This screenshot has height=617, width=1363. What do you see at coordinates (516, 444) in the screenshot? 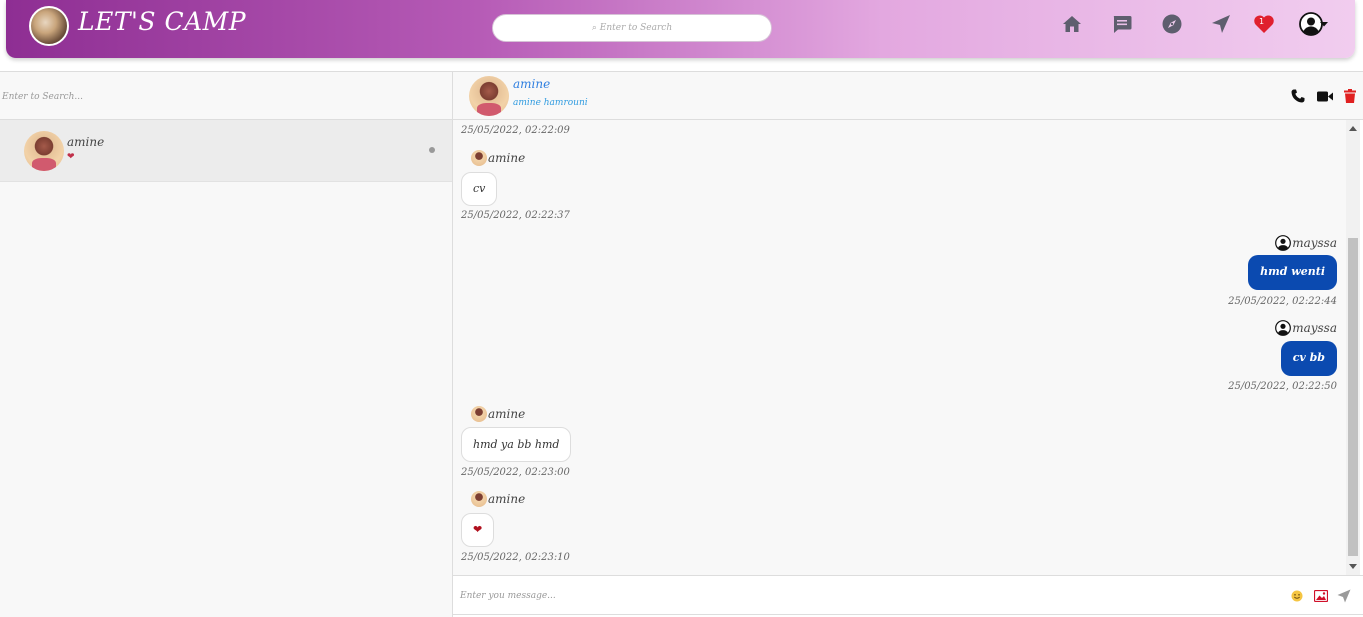
I see `incoming-message-bubble: hmd ya bb hmd` at bounding box center [516, 444].